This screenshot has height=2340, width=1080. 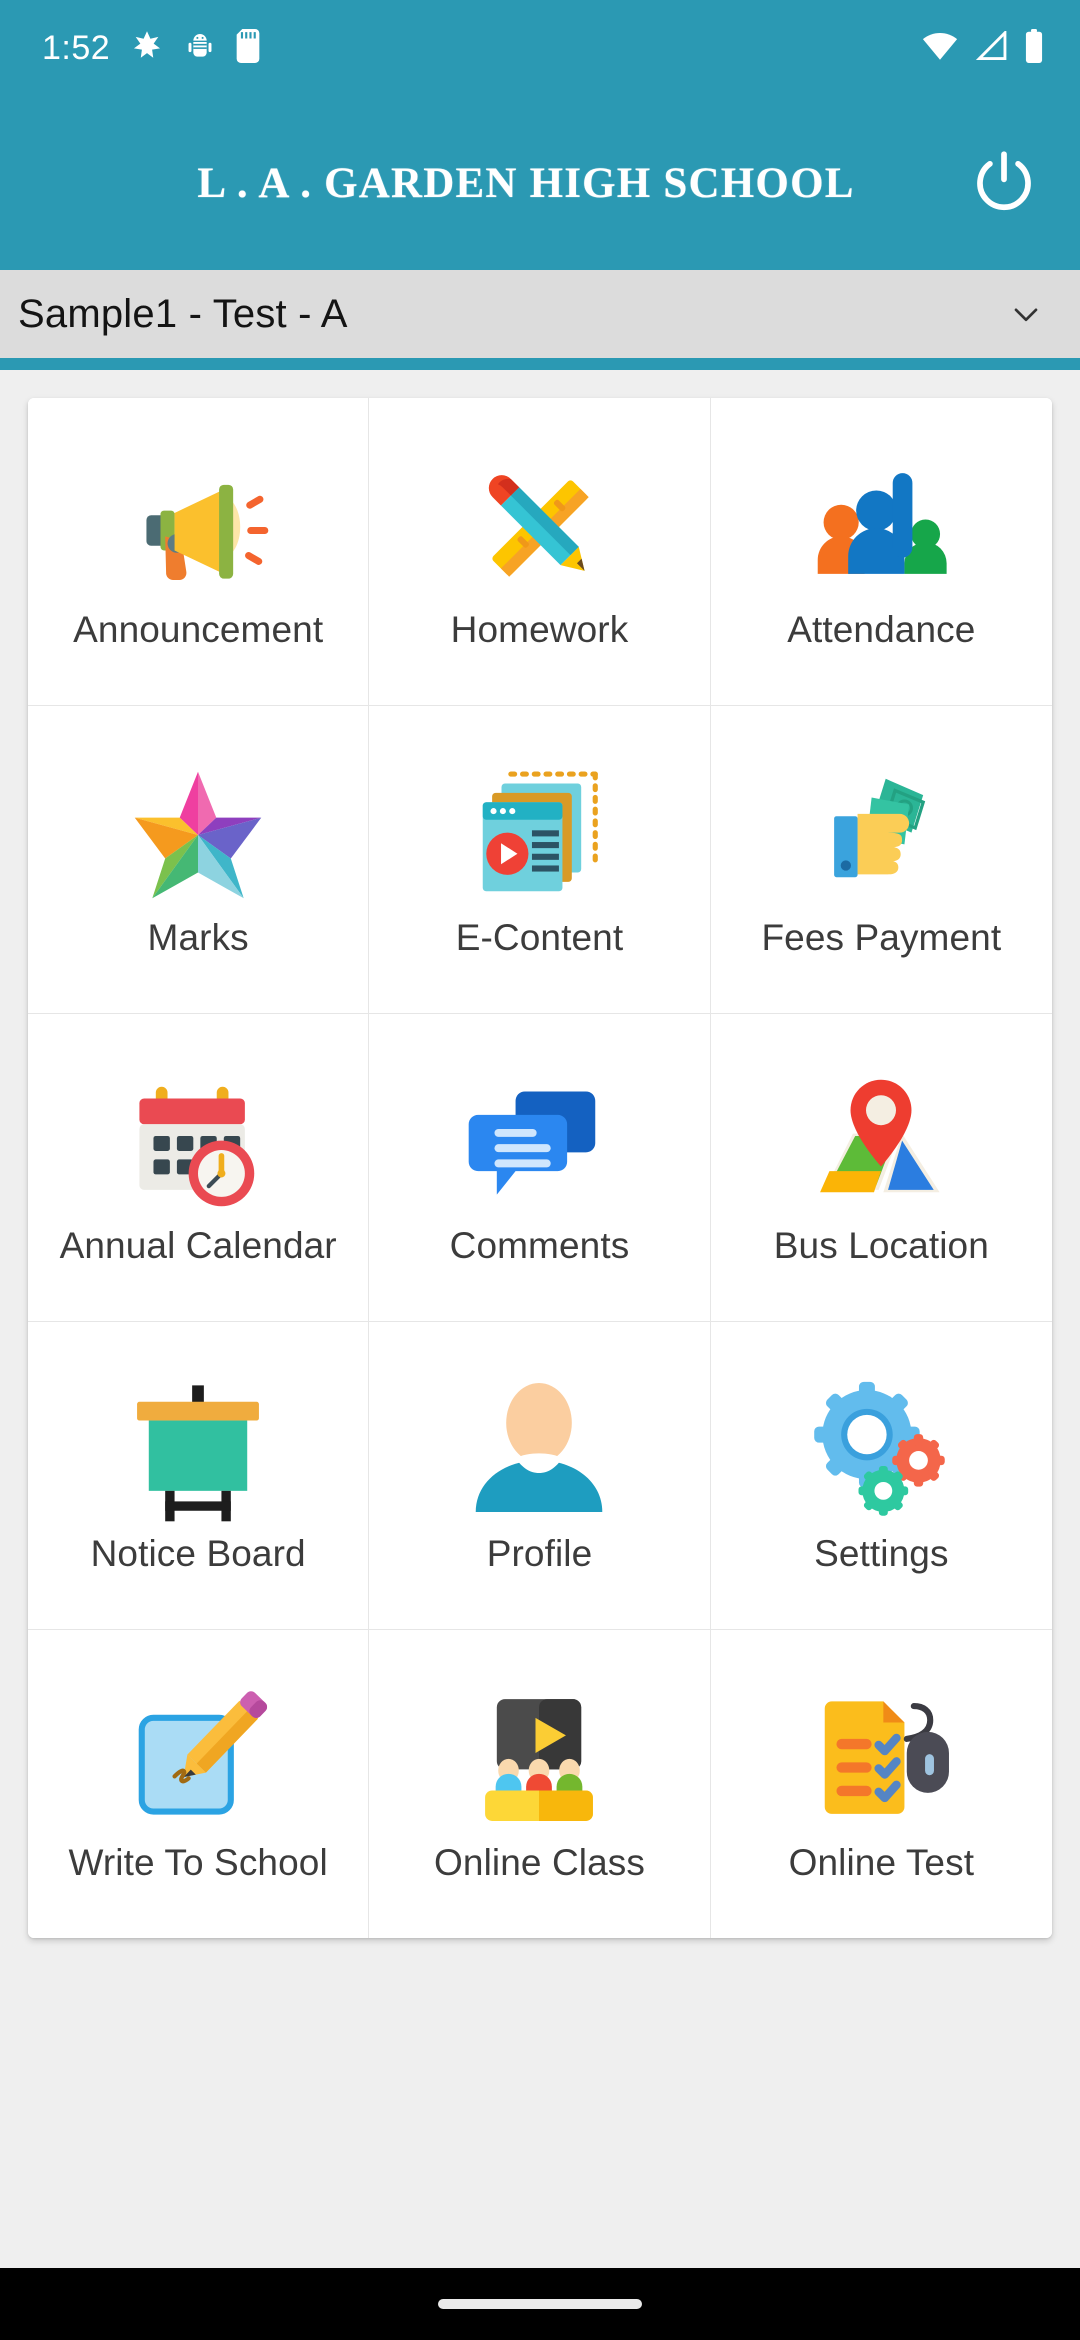 What do you see at coordinates (539, 527) in the screenshot?
I see `pencil-ruler-icon` at bounding box center [539, 527].